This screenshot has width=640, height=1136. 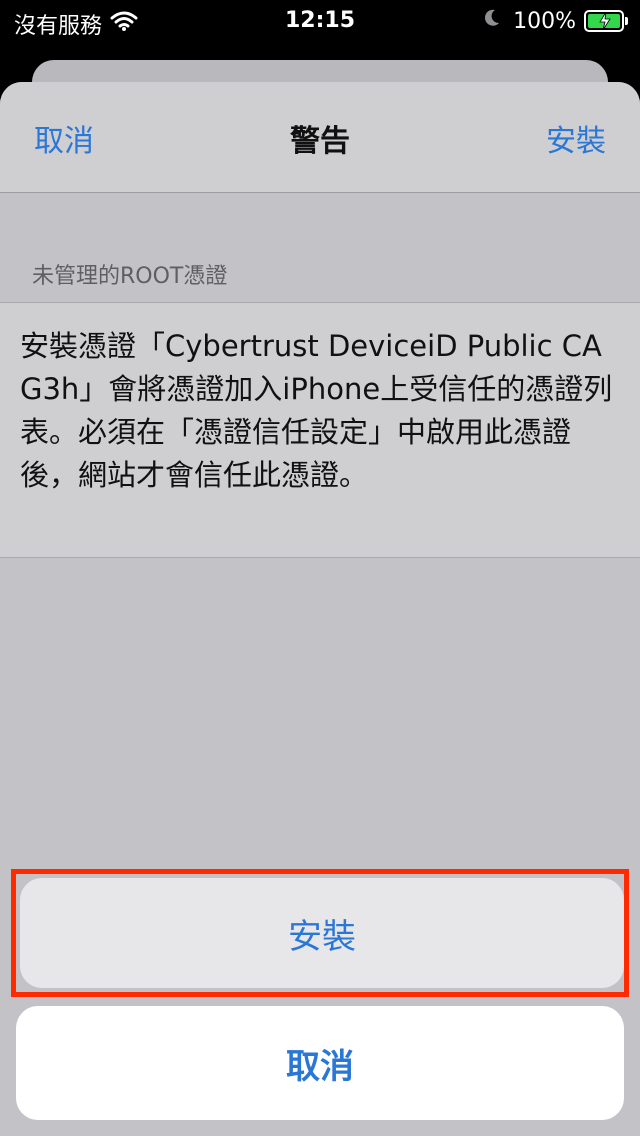 What do you see at coordinates (492, 21) in the screenshot?
I see `moon-icon` at bounding box center [492, 21].